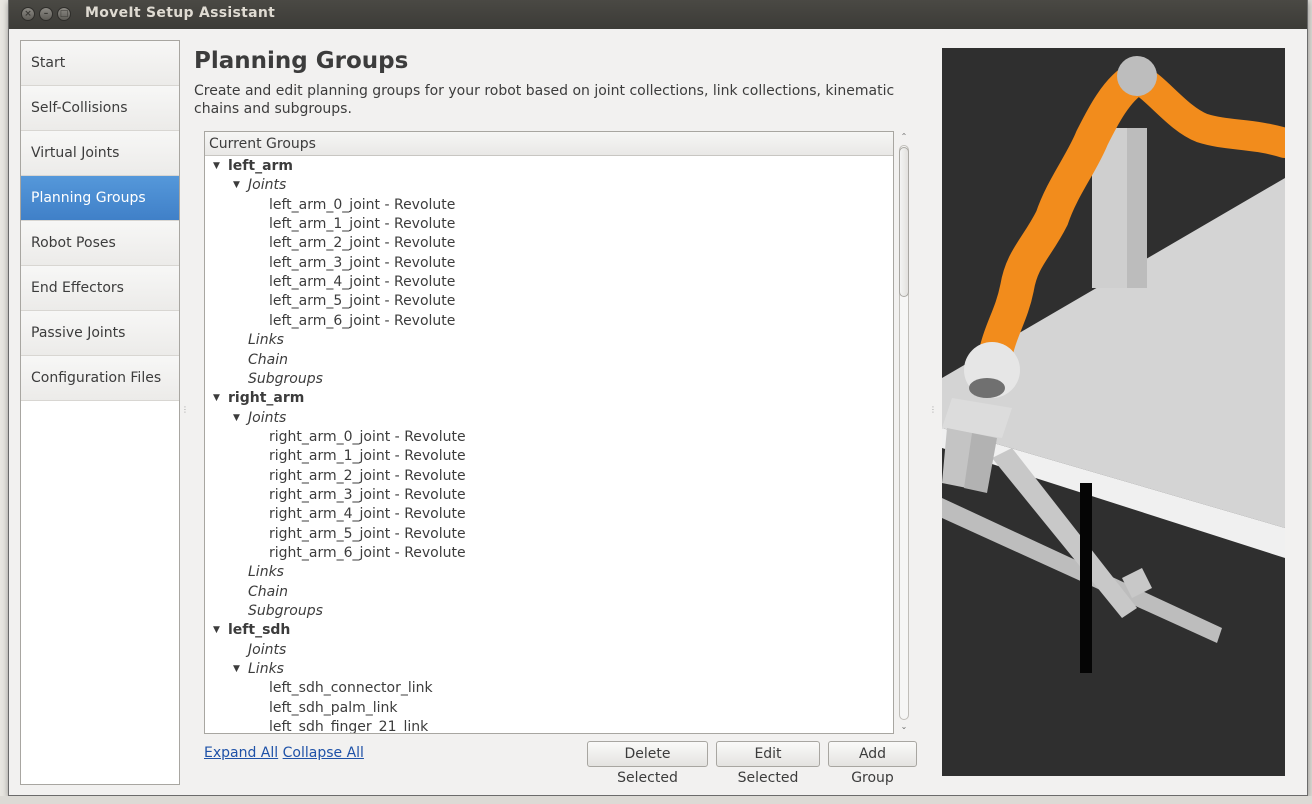 The width and height of the screenshot is (1312, 804). What do you see at coordinates (367, 494) in the screenshot?
I see `tree-item-label: right_arm_3_joint - Revolute` at bounding box center [367, 494].